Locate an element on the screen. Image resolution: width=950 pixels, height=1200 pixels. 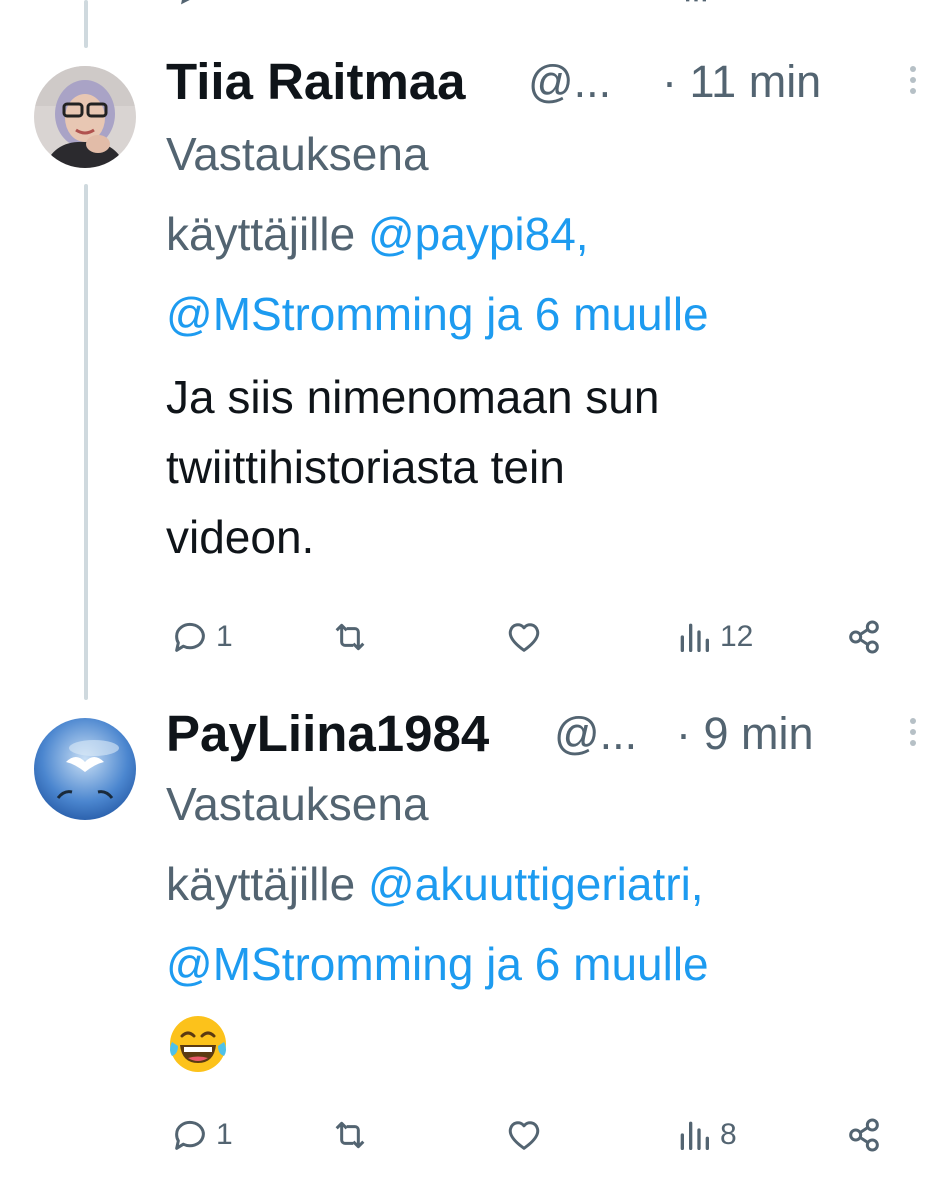
views-button: 12 is located at coordinates (713, 637).